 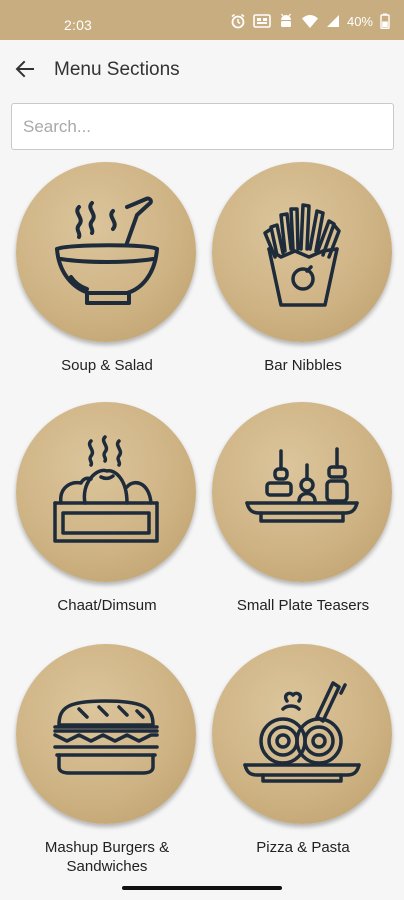 I want to click on section-tile-burgers-sandwiches: Mashup Burgers & Sandwiches, so click(x=107, y=759).